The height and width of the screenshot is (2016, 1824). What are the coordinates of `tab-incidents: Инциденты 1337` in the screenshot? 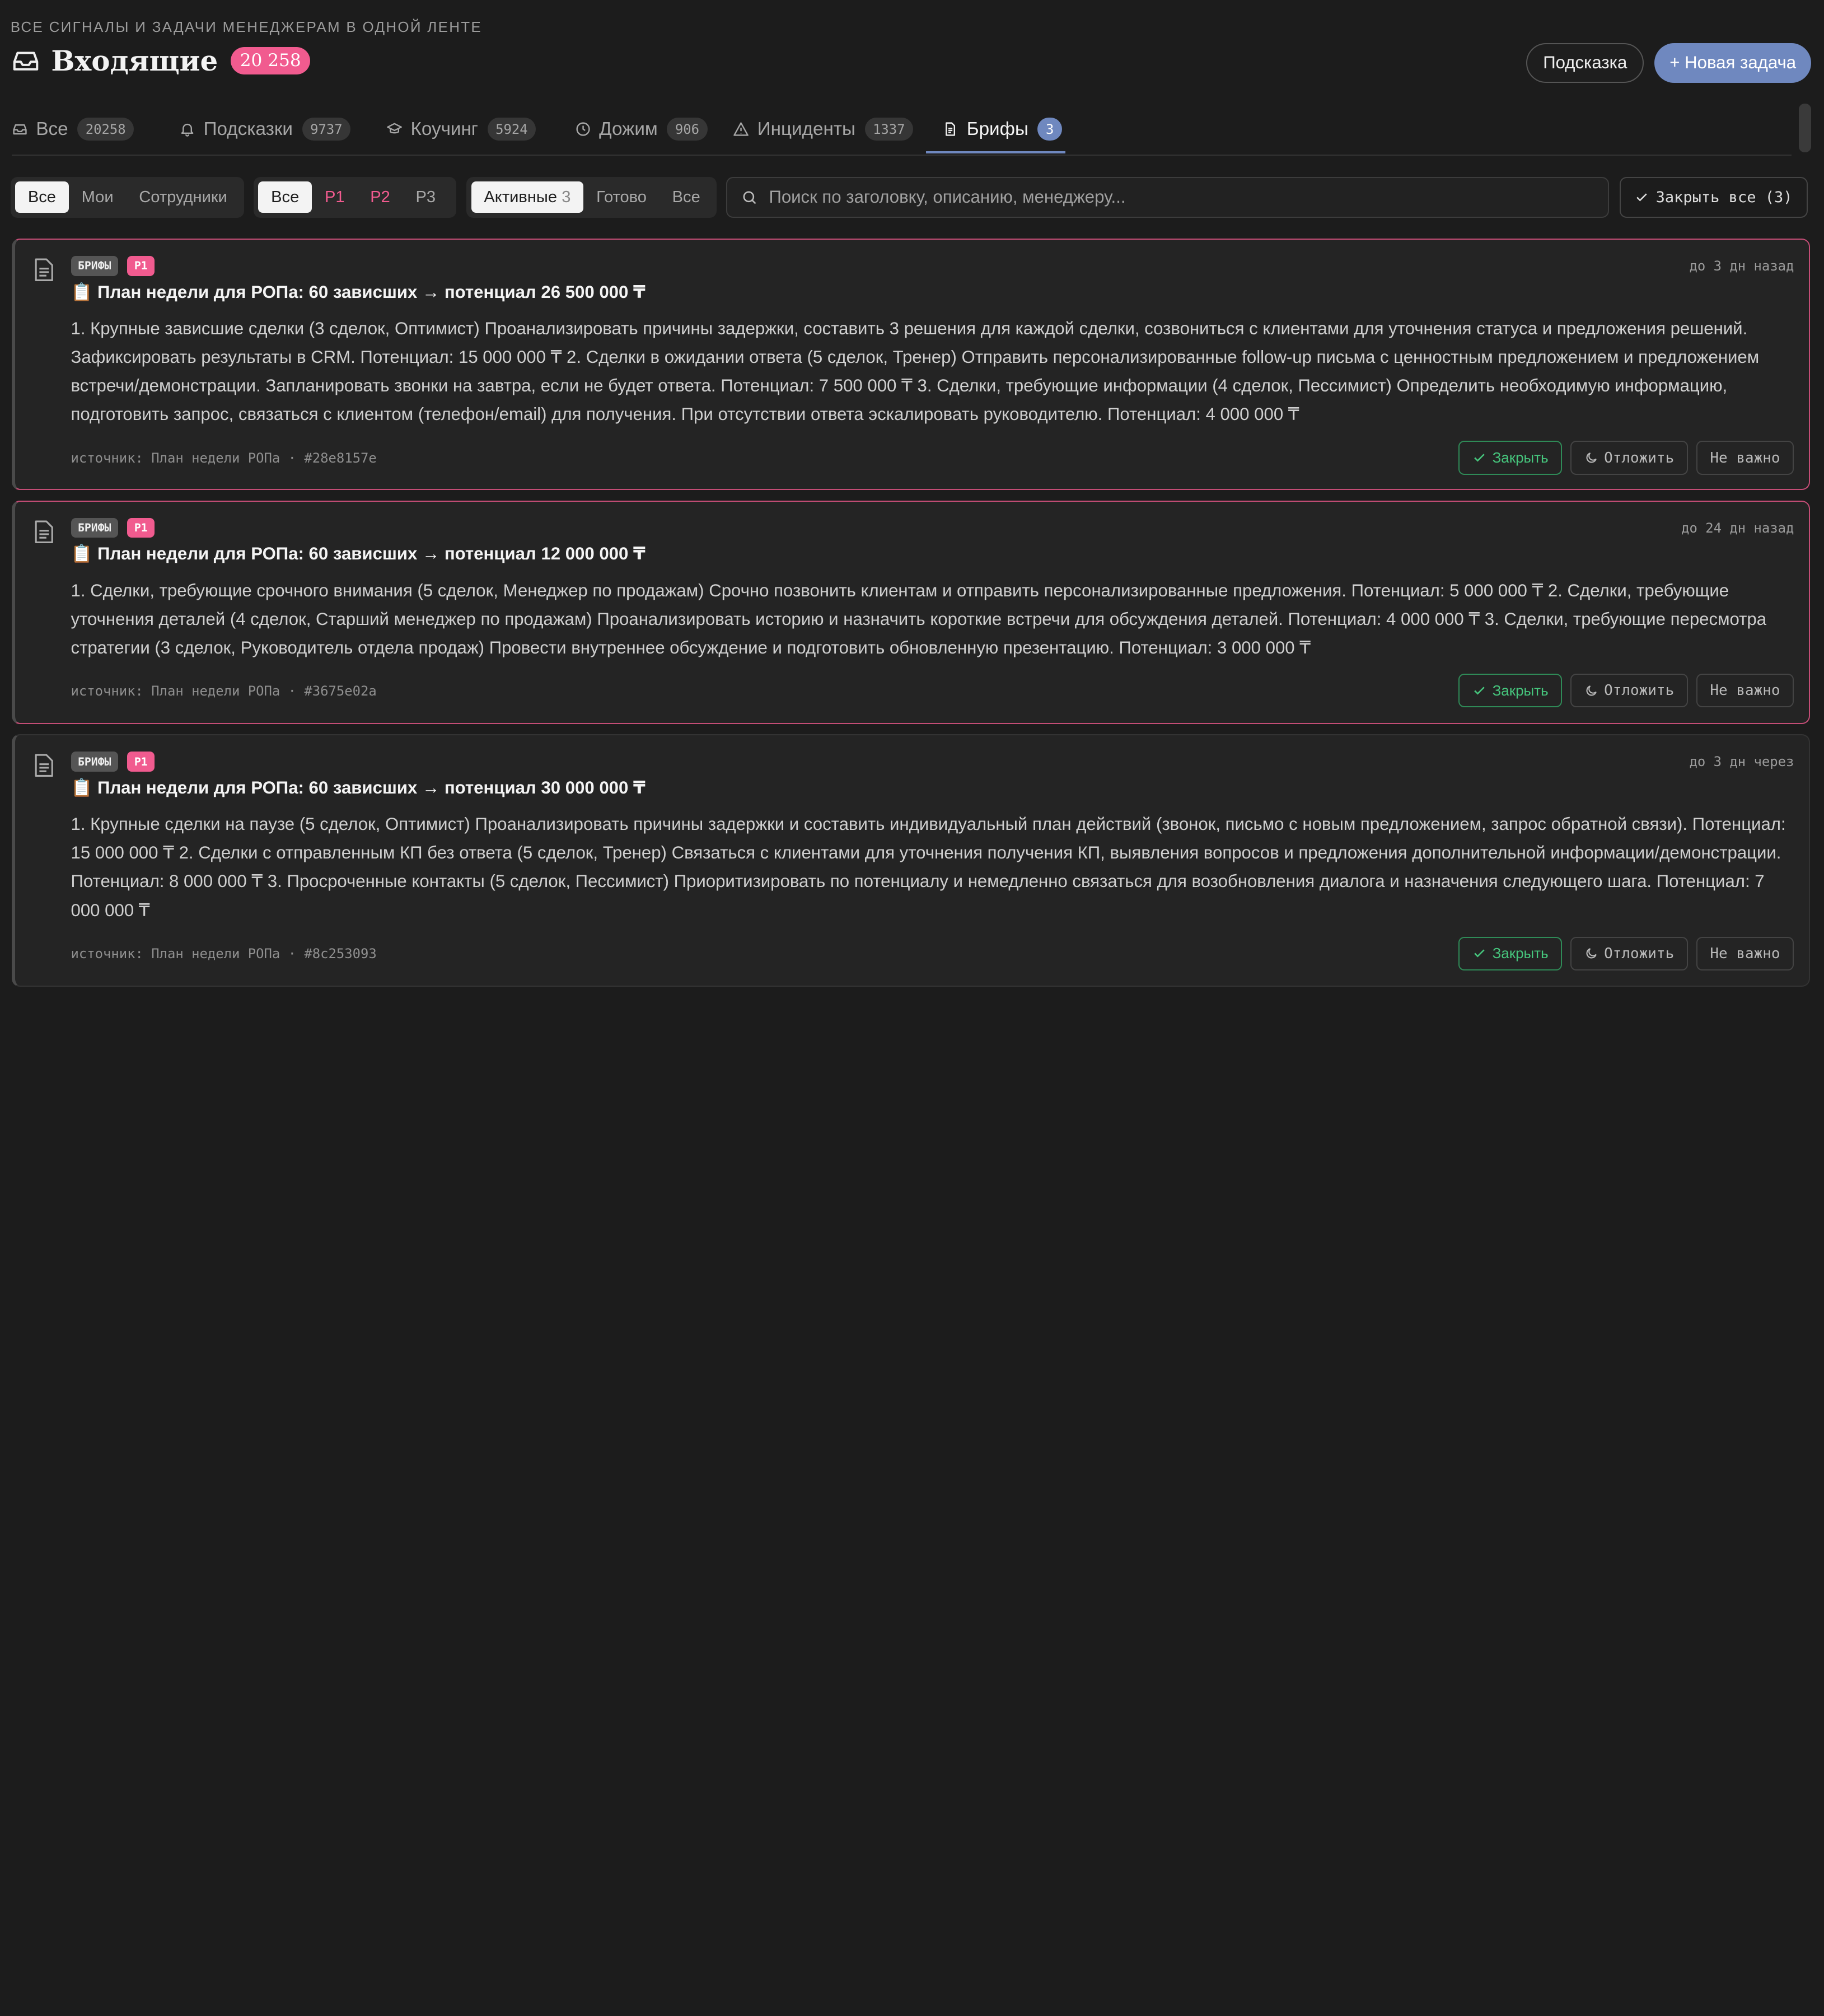 It's located at (823, 129).